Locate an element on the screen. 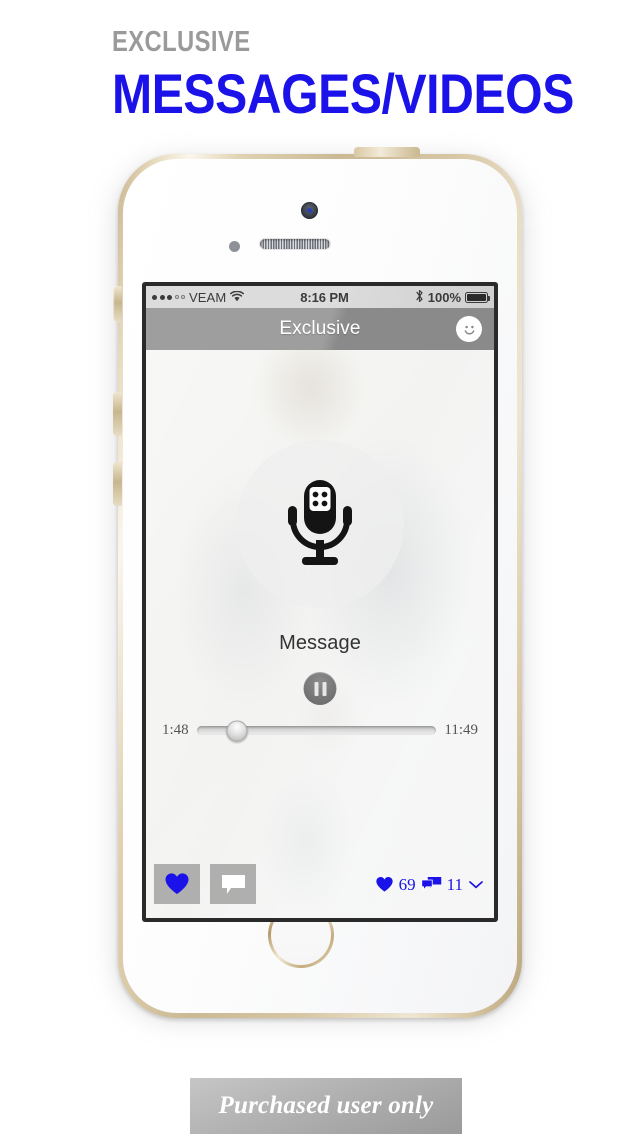  progress-slider is located at coordinates (316, 730).